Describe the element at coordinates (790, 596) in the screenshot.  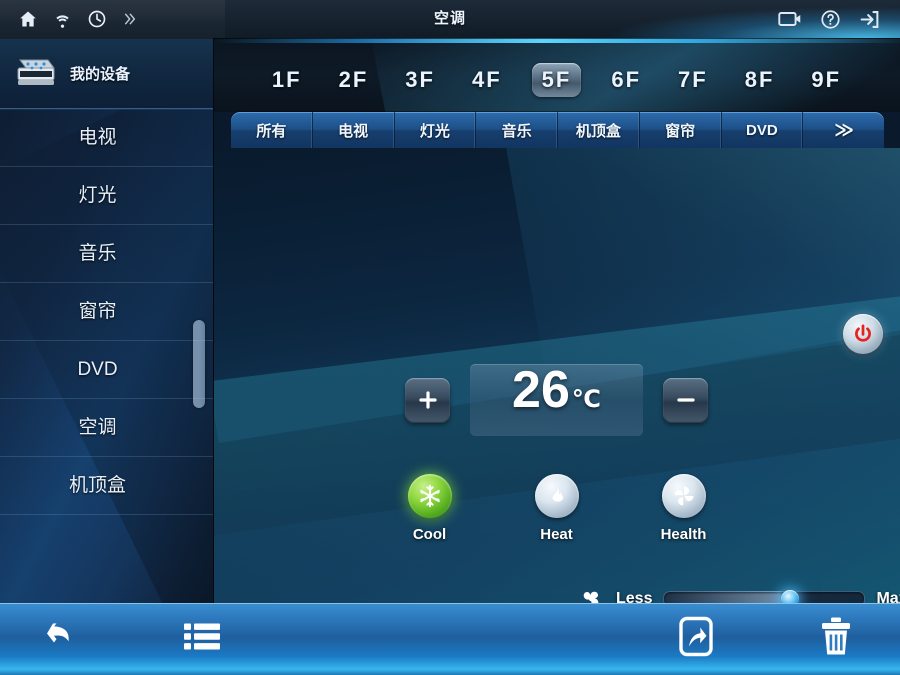
I see `fan-speed-slider-knob` at that location.